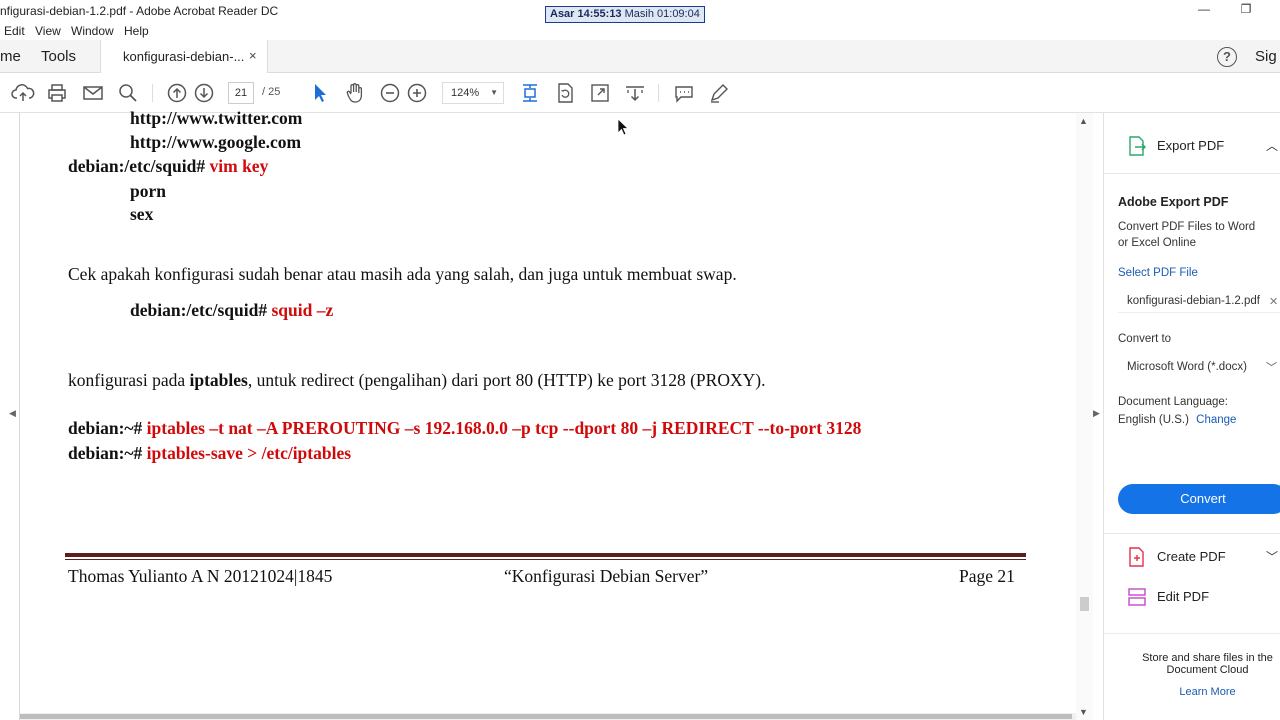  I want to click on zoom-select: 124% ▼, so click(473, 93).